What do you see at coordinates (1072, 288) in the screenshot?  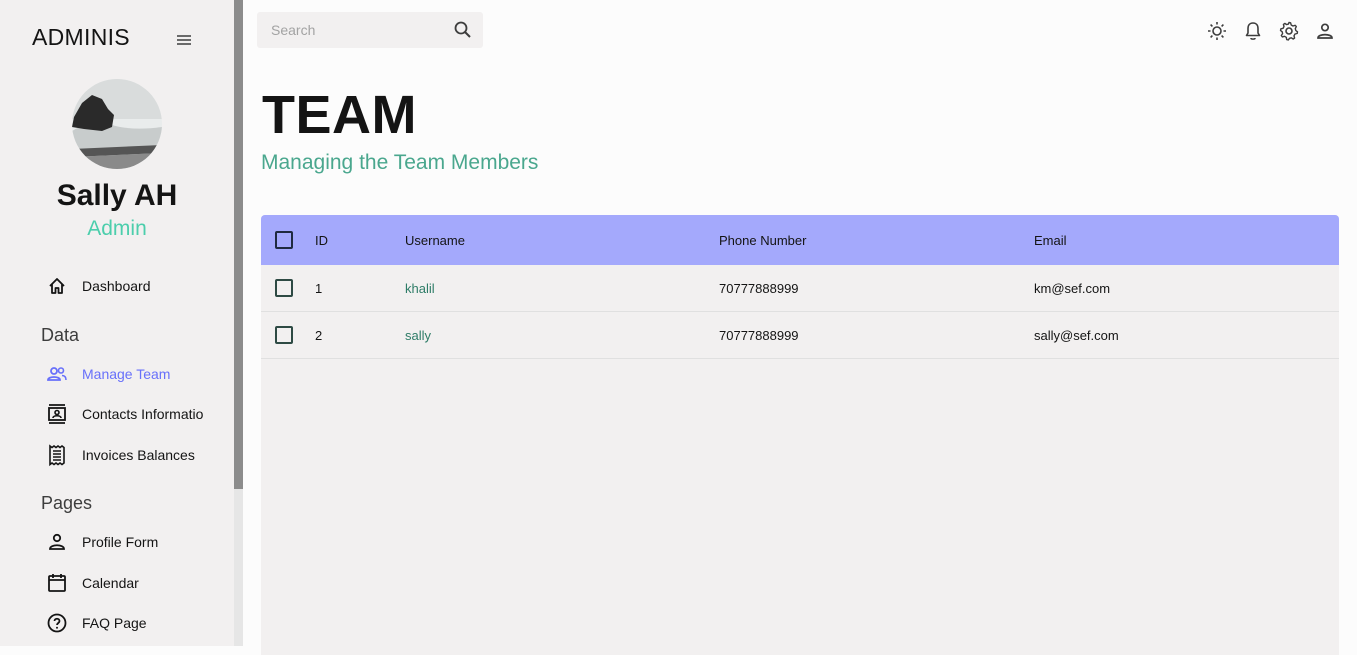 I see `cell-email: km@sef.com` at bounding box center [1072, 288].